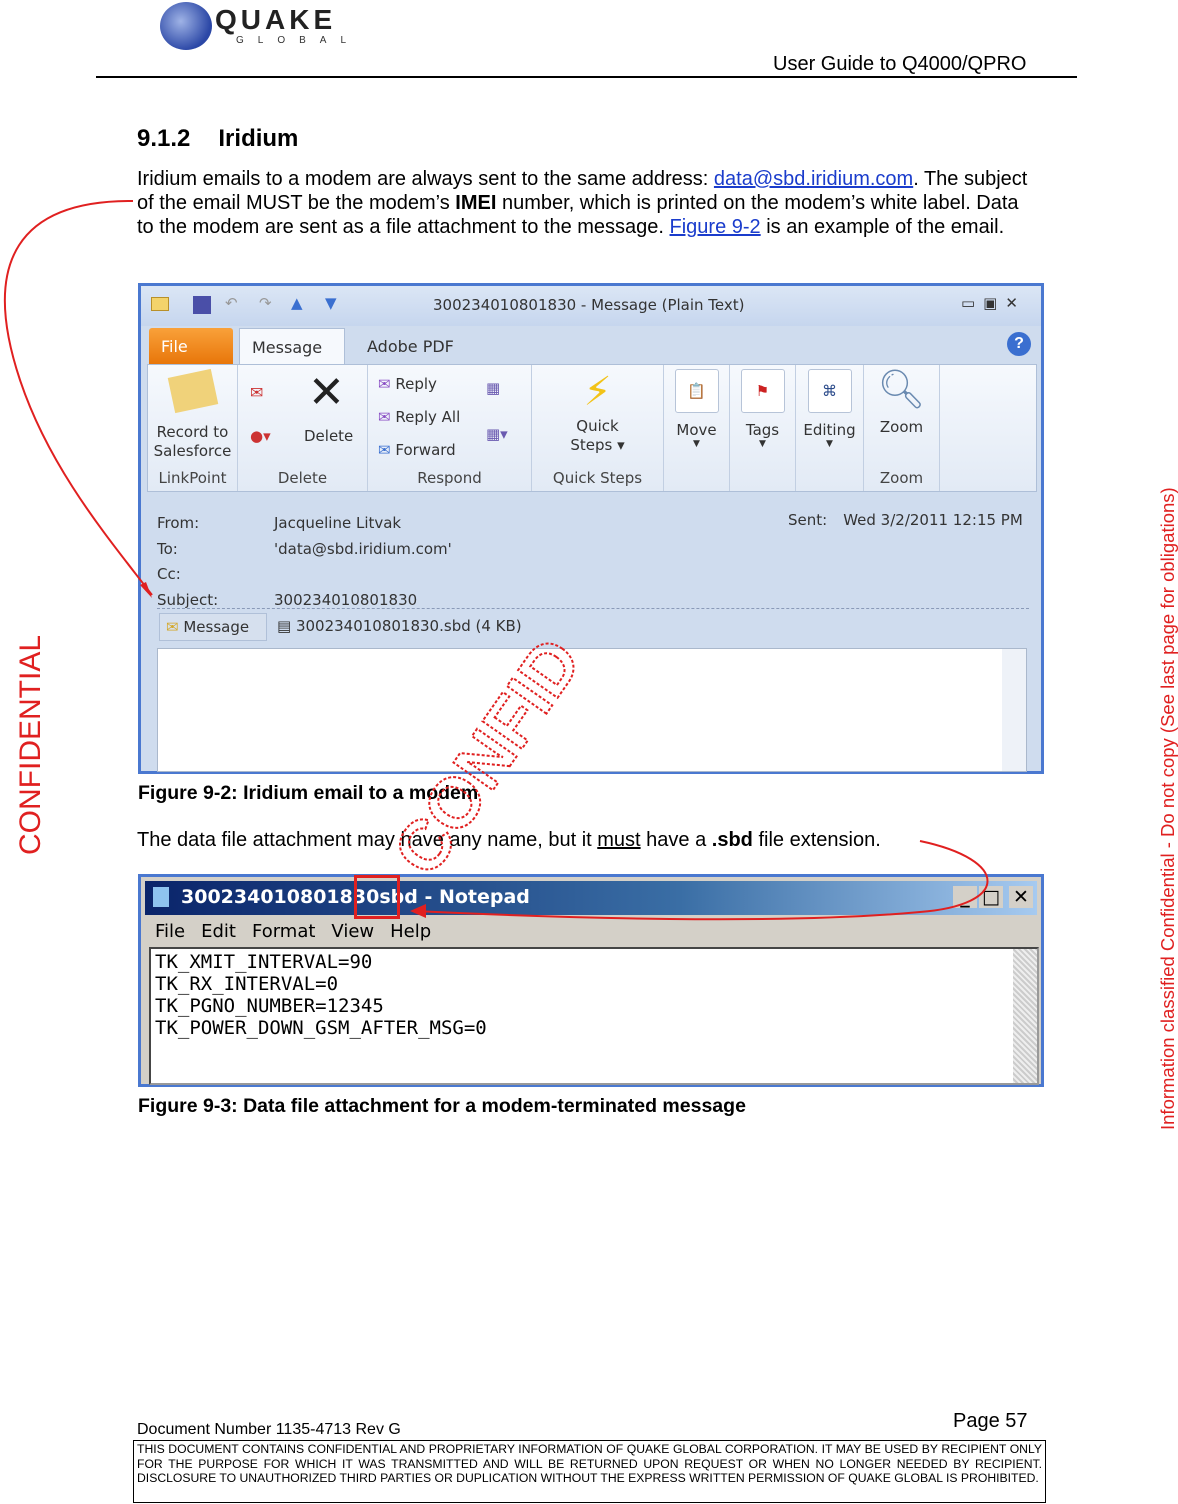  What do you see at coordinates (701, 880) in the screenshot?
I see `extension-arrow` at bounding box center [701, 880].